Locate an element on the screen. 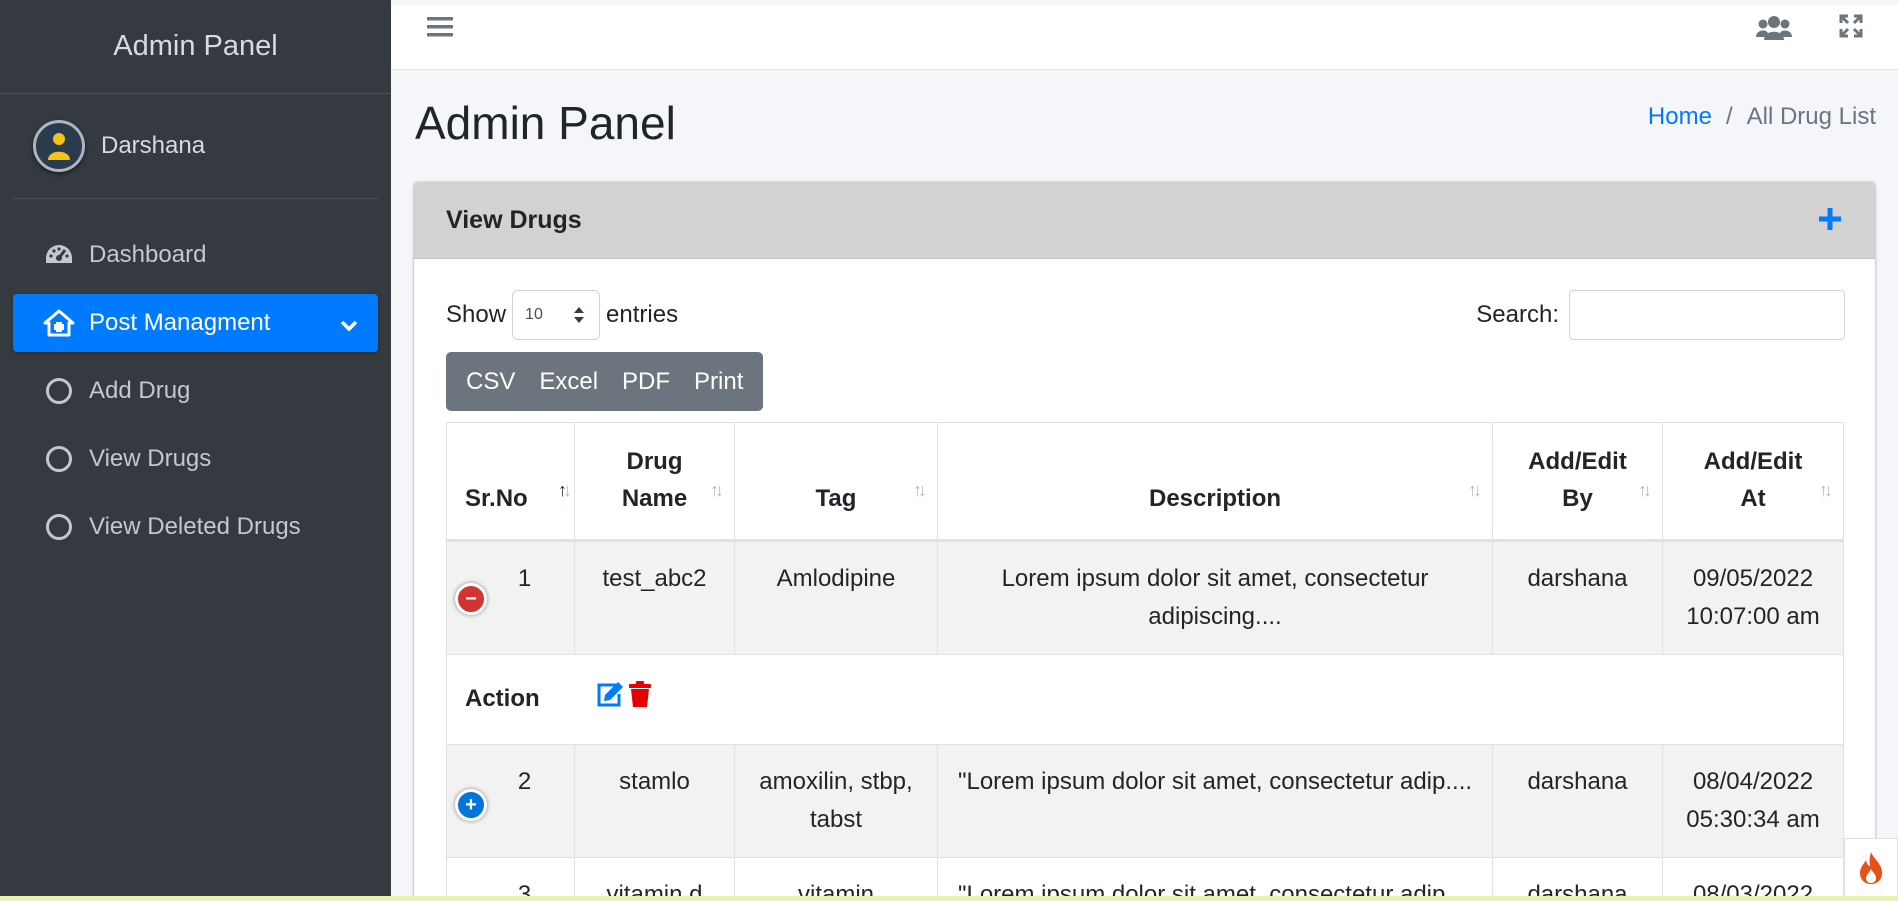  search-control: Search: is located at coordinates (1660, 315).